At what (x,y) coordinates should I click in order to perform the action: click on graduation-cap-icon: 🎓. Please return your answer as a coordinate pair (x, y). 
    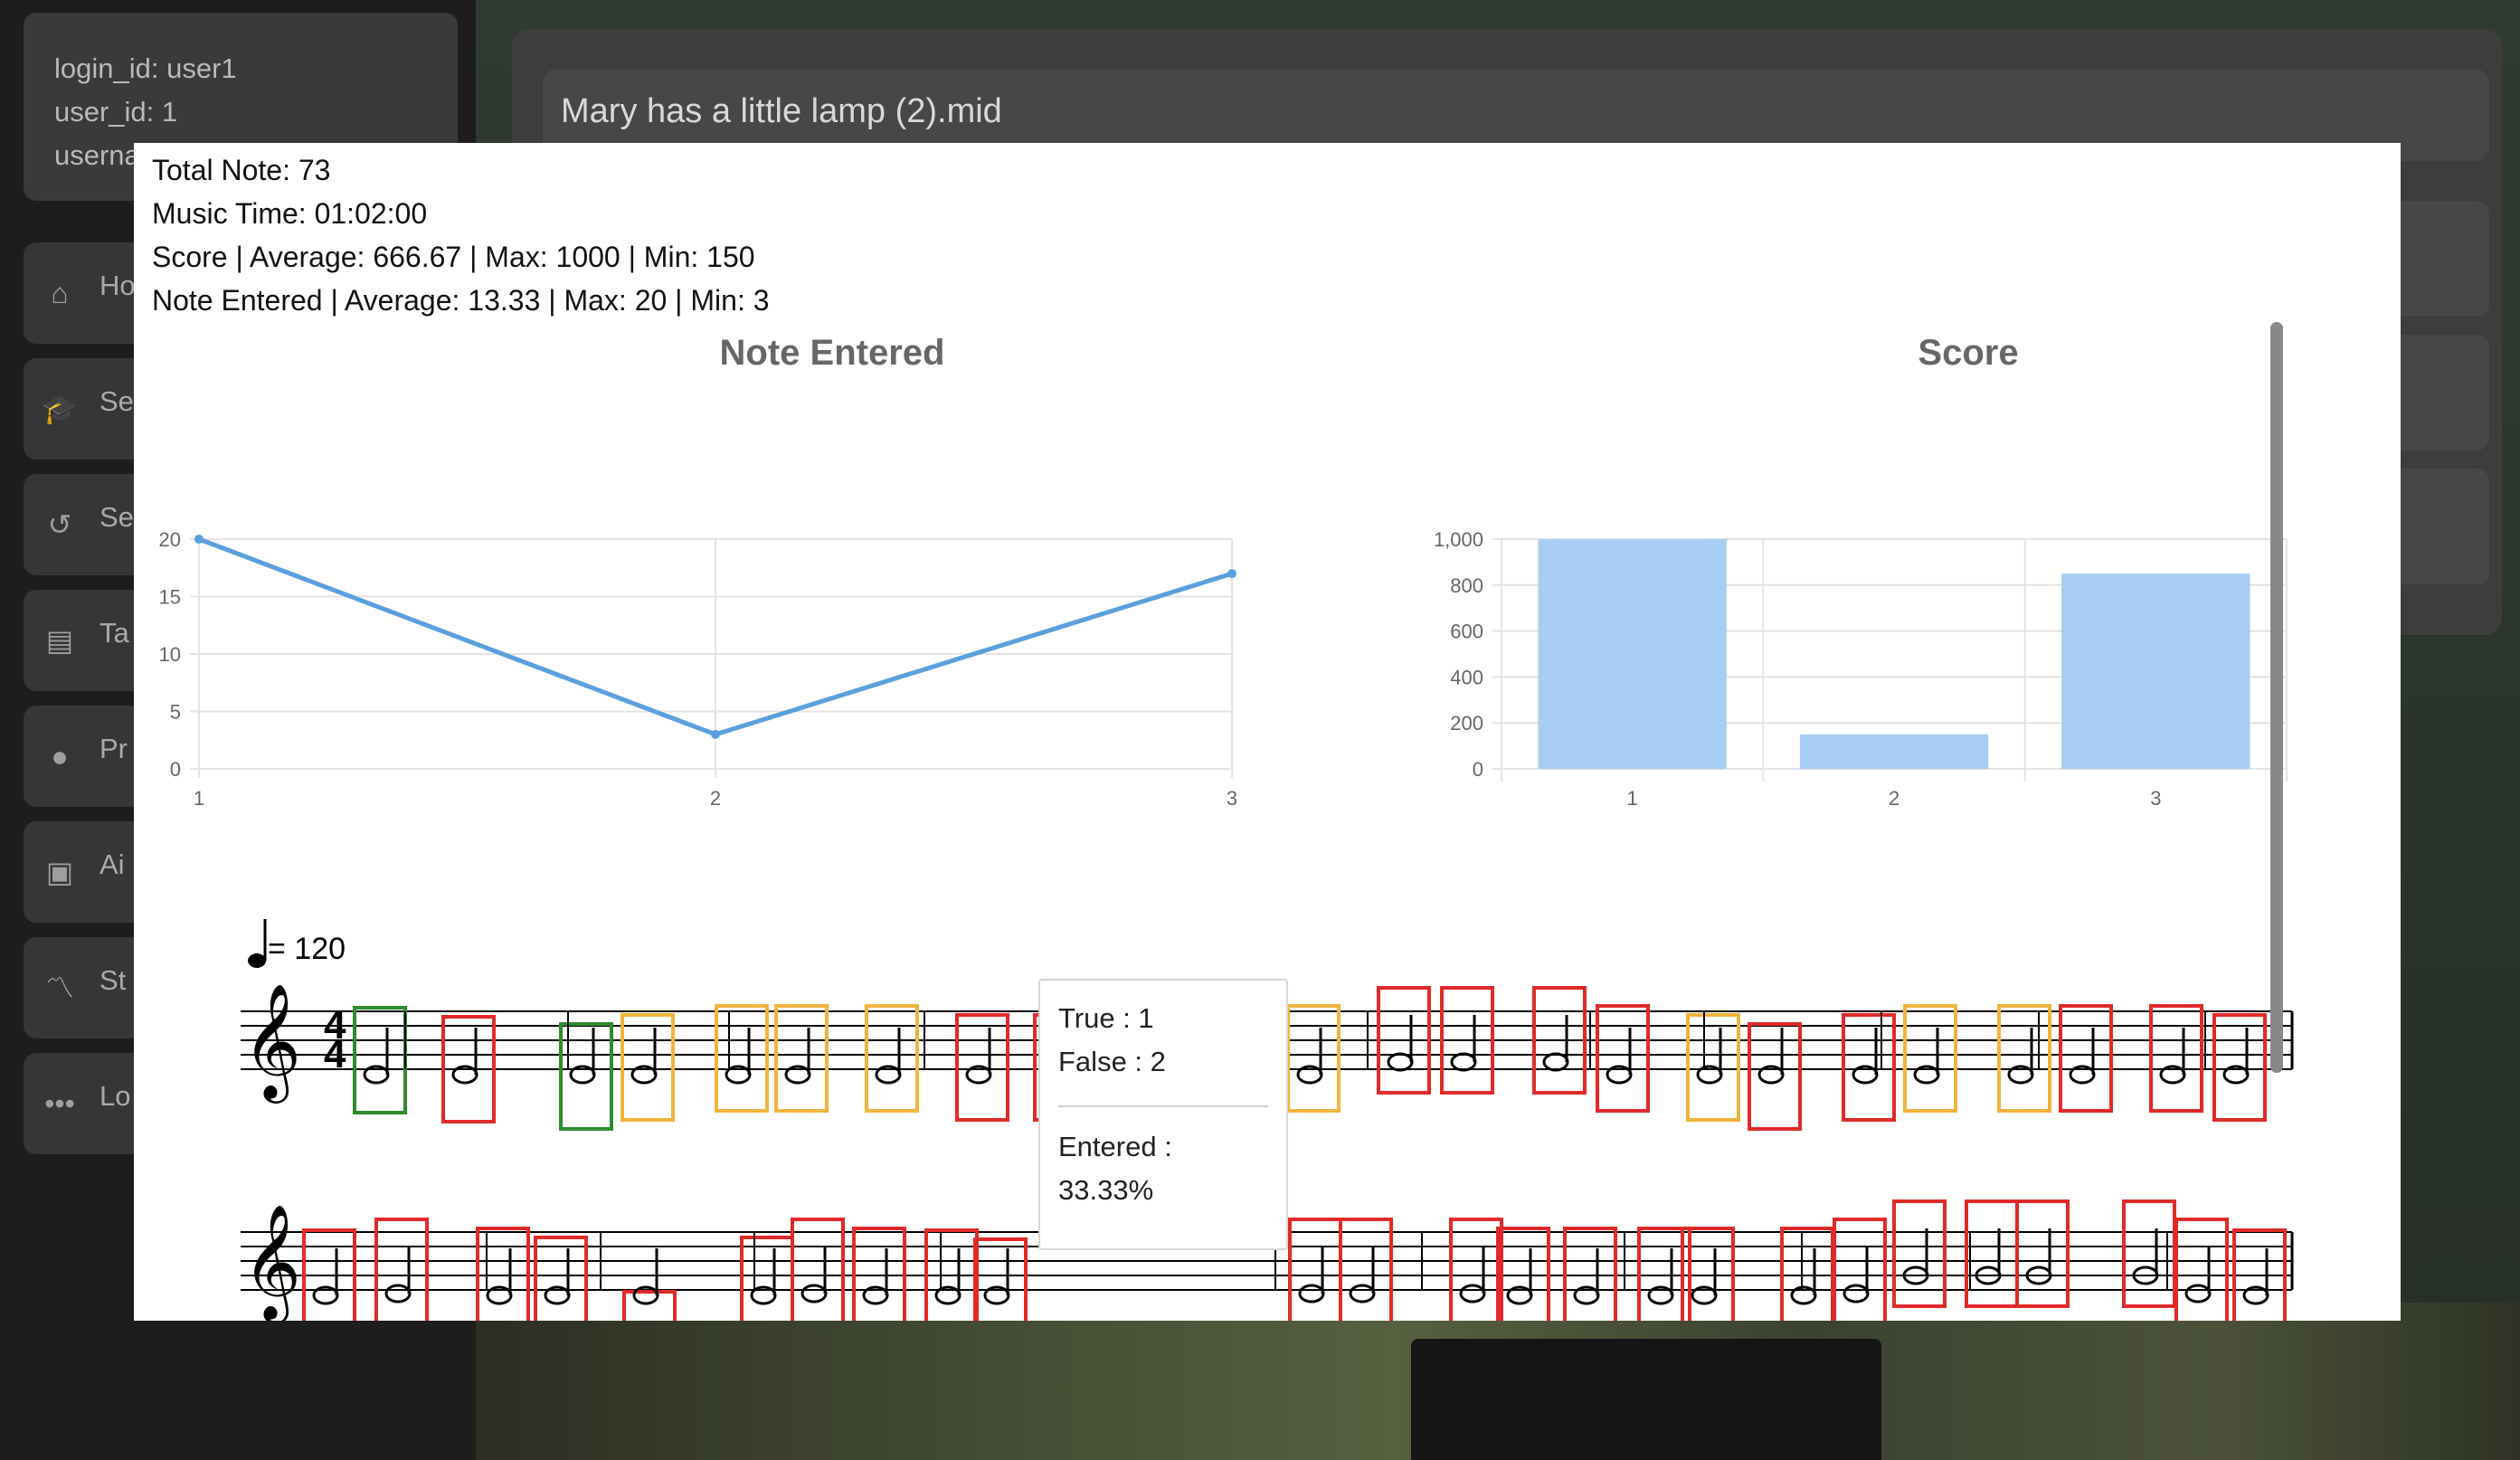
    Looking at the image, I should click on (60, 409).